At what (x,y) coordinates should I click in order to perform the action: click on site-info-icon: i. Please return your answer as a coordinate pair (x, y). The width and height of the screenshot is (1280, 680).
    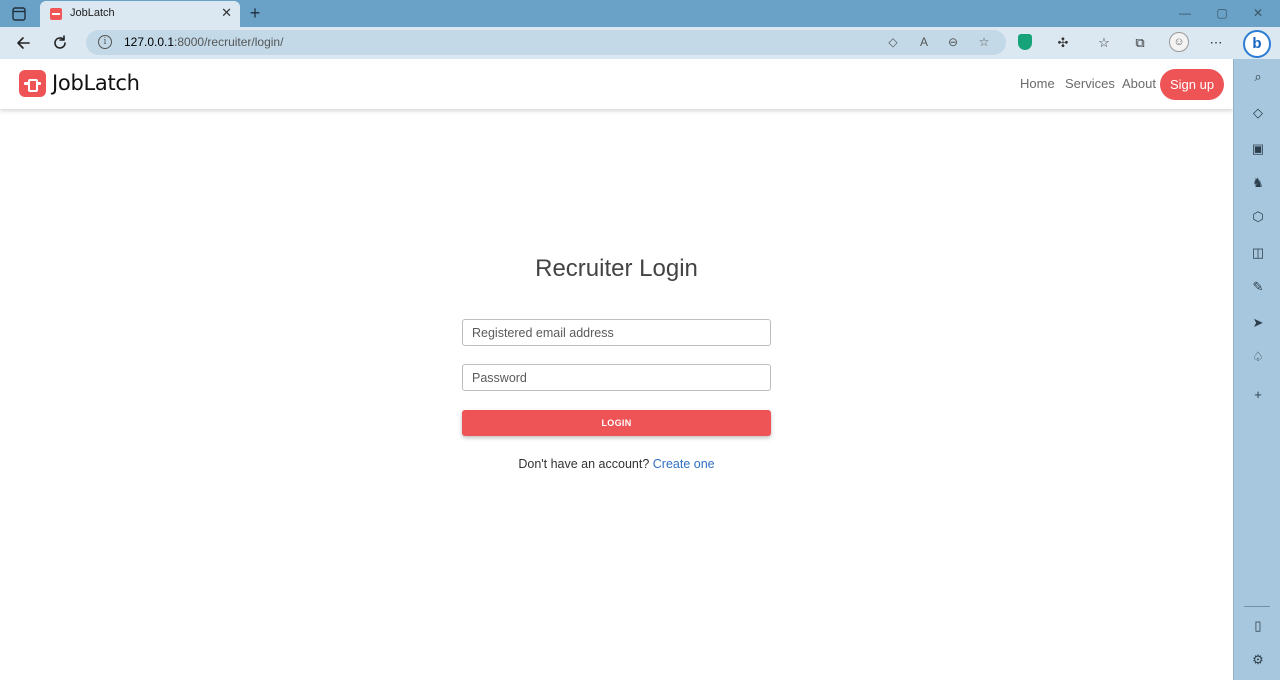
    Looking at the image, I should click on (105, 42).